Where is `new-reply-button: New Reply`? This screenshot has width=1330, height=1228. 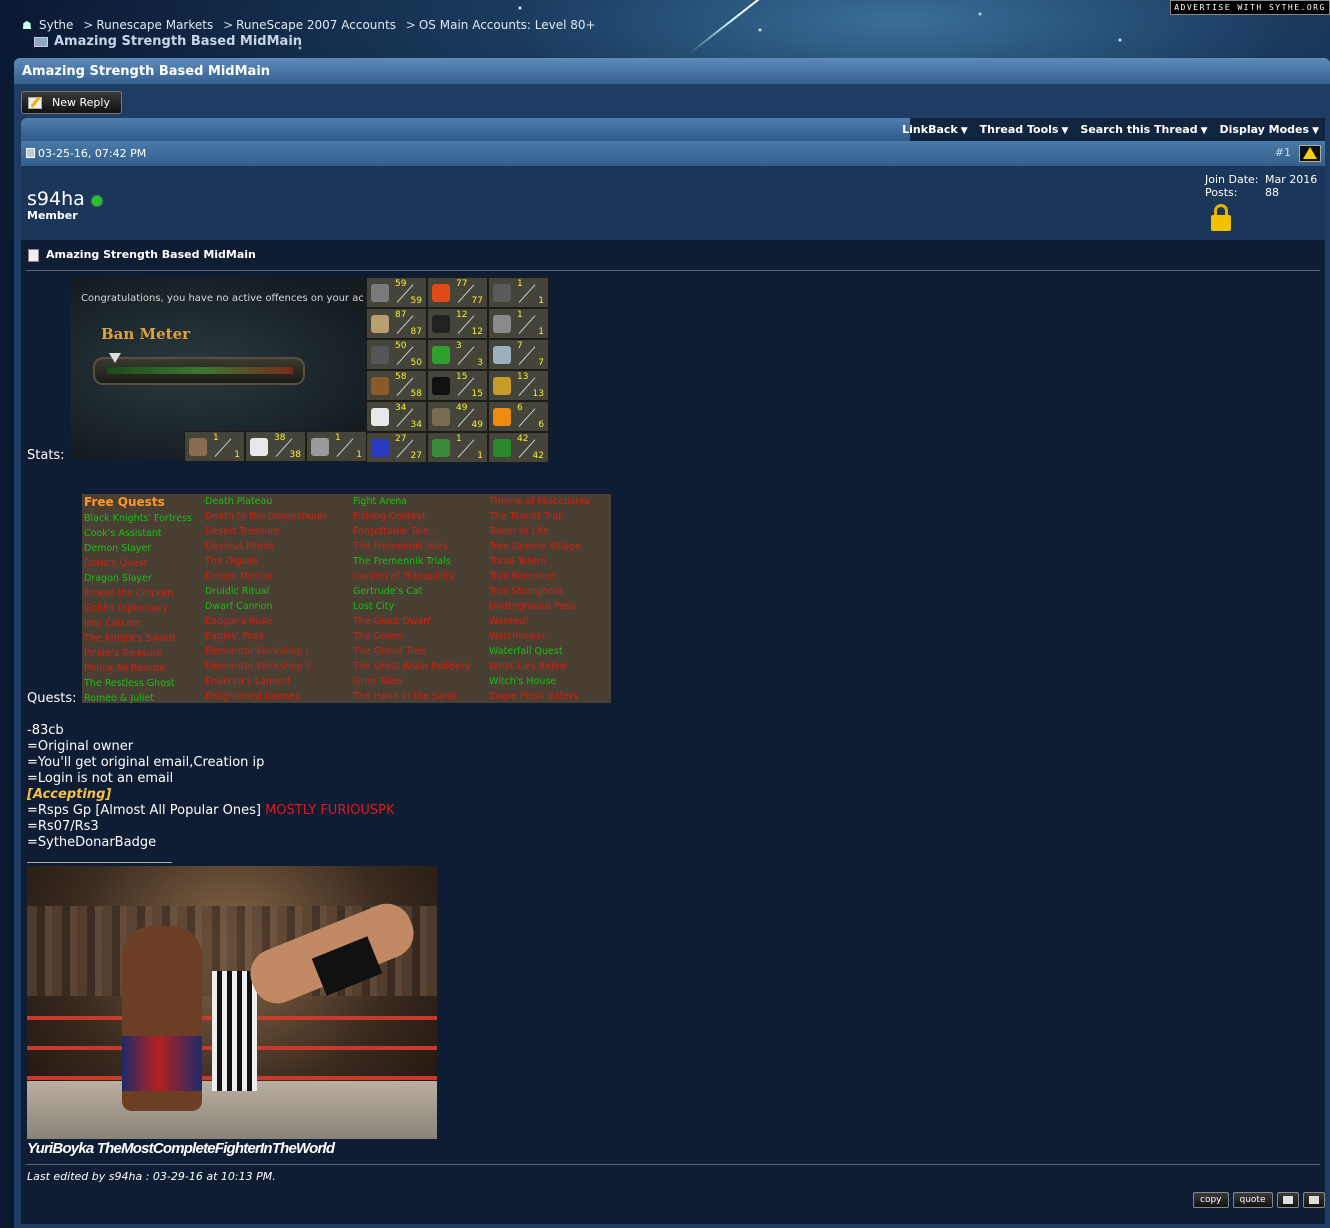
new-reply-button: New Reply is located at coordinates (71, 102).